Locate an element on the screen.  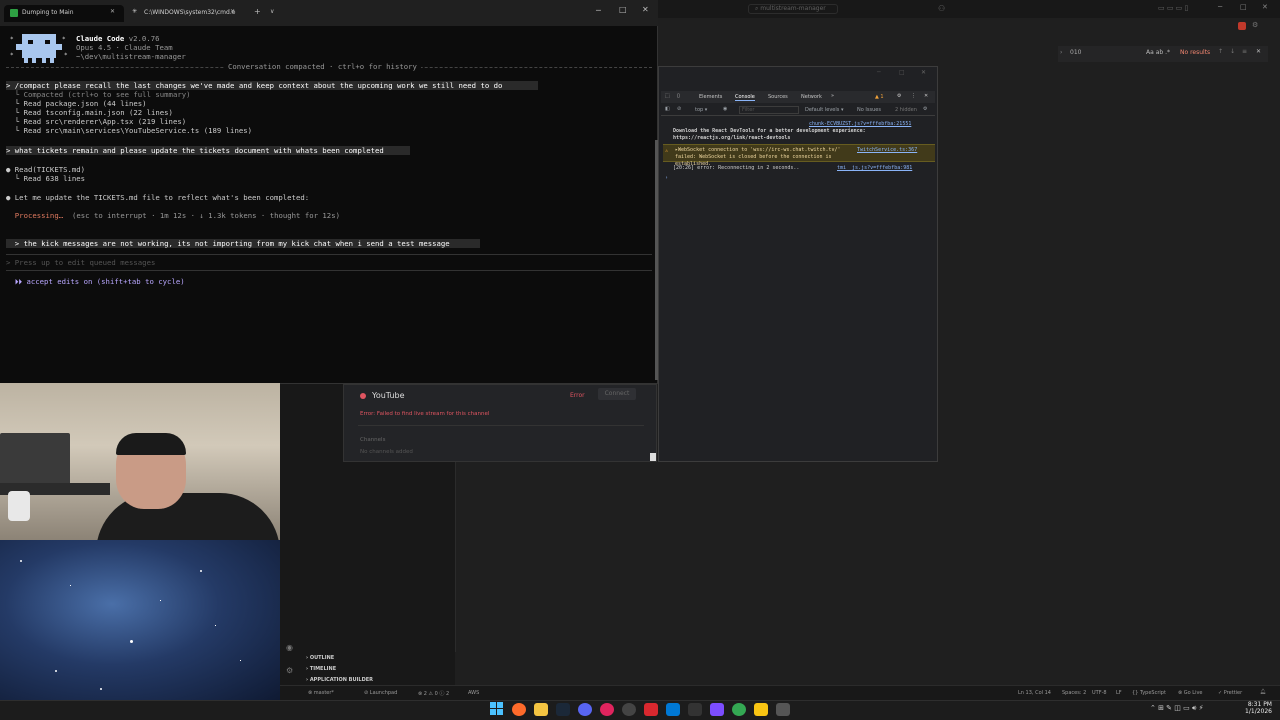
find-selection-icon: ≡ is located at coordinates (1244, 51).